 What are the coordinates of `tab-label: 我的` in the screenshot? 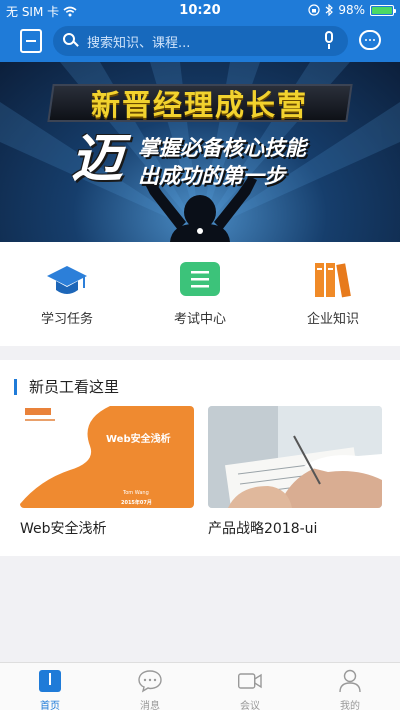 It's located at (350, 705).